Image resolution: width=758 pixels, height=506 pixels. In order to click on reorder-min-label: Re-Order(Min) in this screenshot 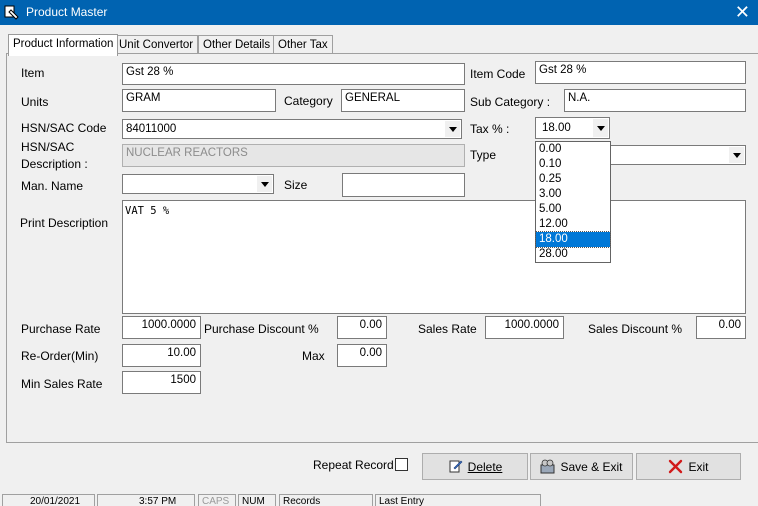, I will do `click(60, 356)`.